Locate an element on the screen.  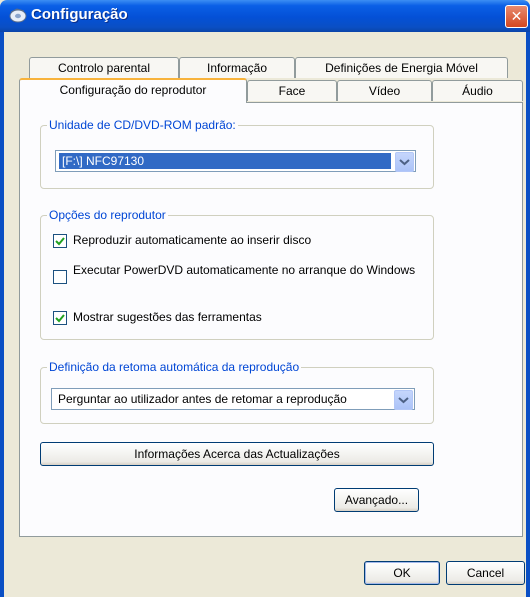
autoplay-checkbox is located at coordinates (60, 241).